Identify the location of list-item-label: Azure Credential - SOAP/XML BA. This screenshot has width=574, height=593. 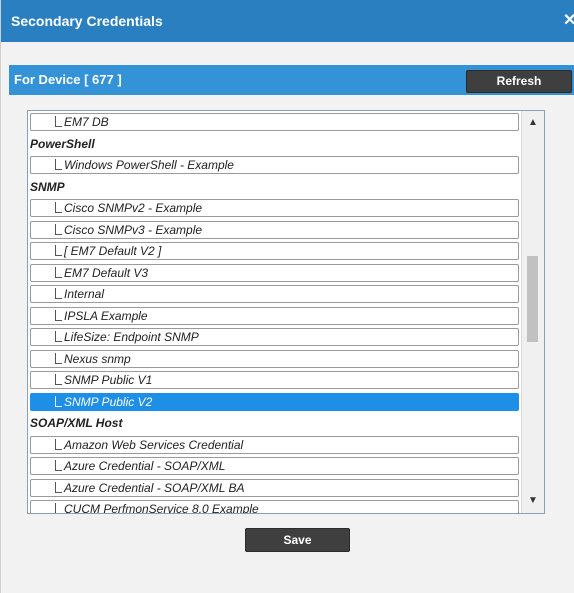
(154, 487).